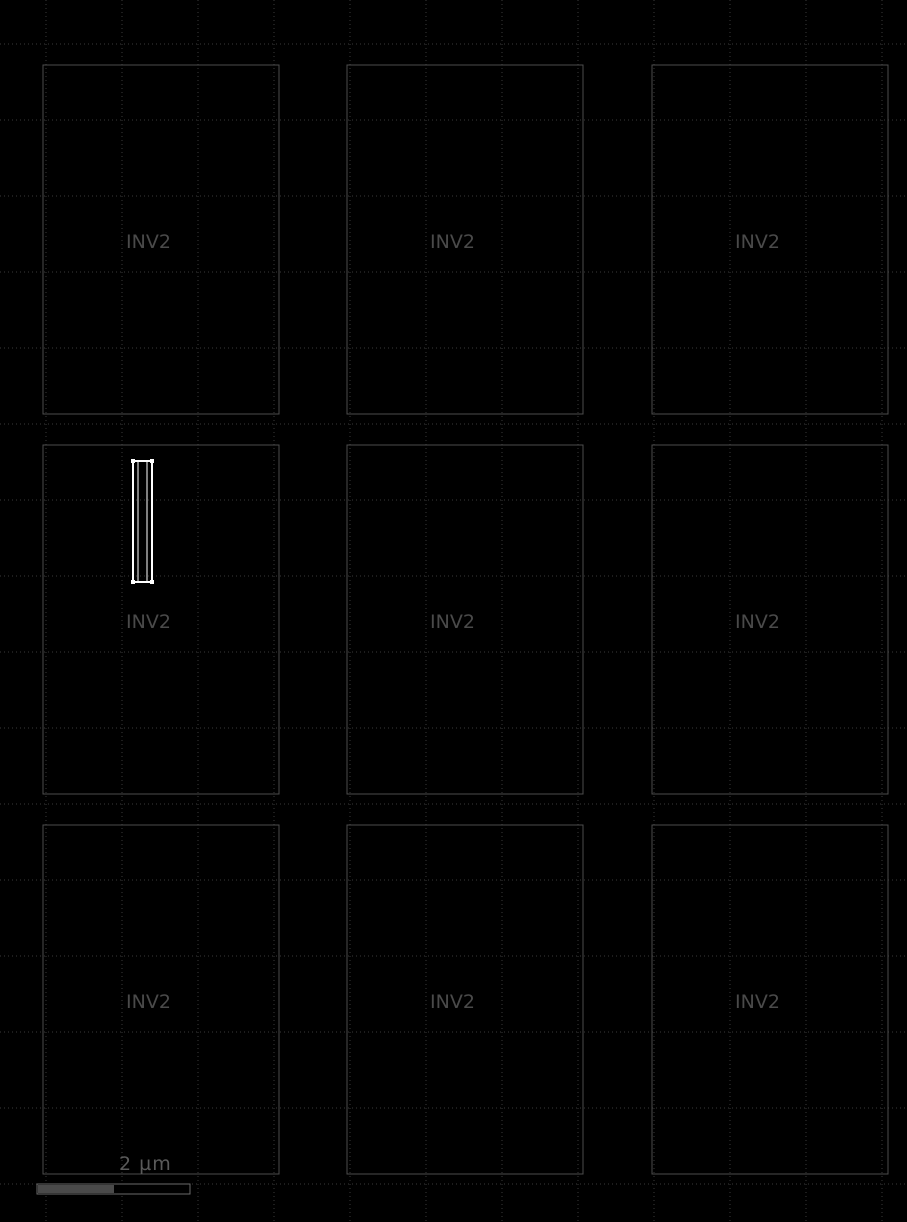 Image resolution: width=907 pixels, height=1222 pixels. What do you see at coordinates (76, 1189) in the screenshot?
I see `scale-bar-fill` at bounding box center [76, 1189].